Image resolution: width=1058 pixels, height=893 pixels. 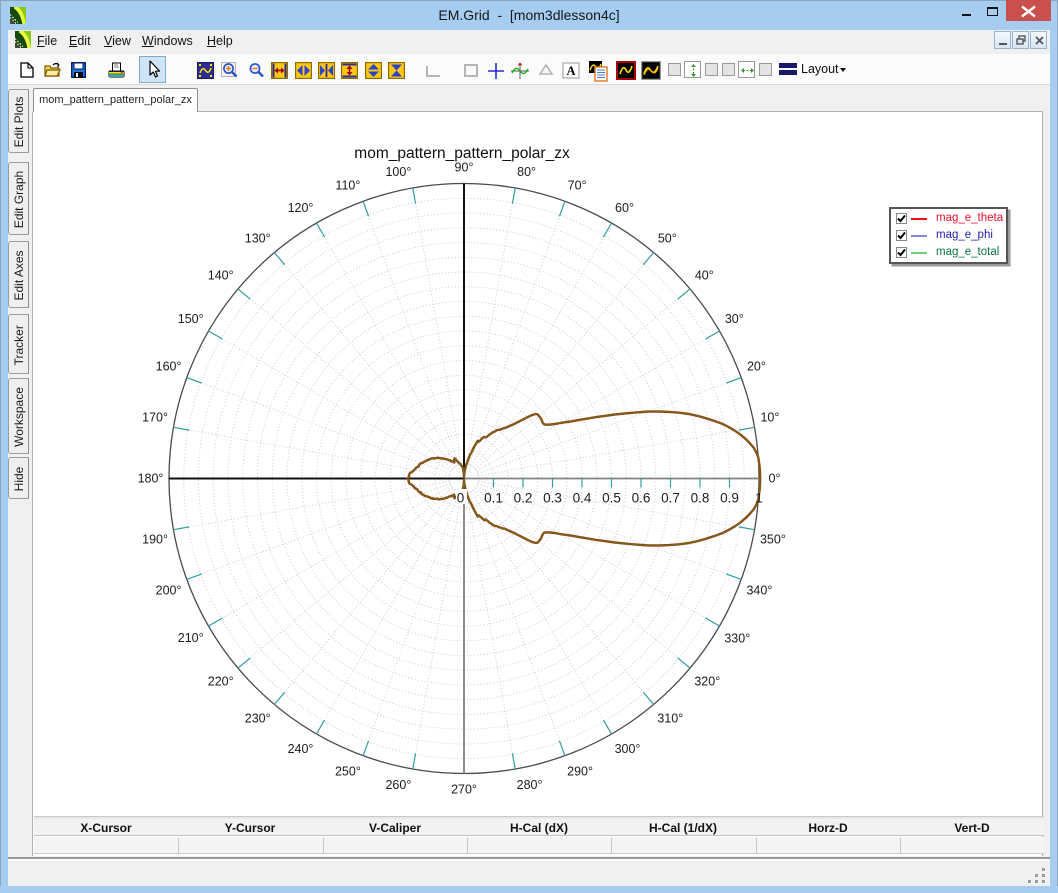 I want to click on svg-text: 40°, so click(x=704, y=276).